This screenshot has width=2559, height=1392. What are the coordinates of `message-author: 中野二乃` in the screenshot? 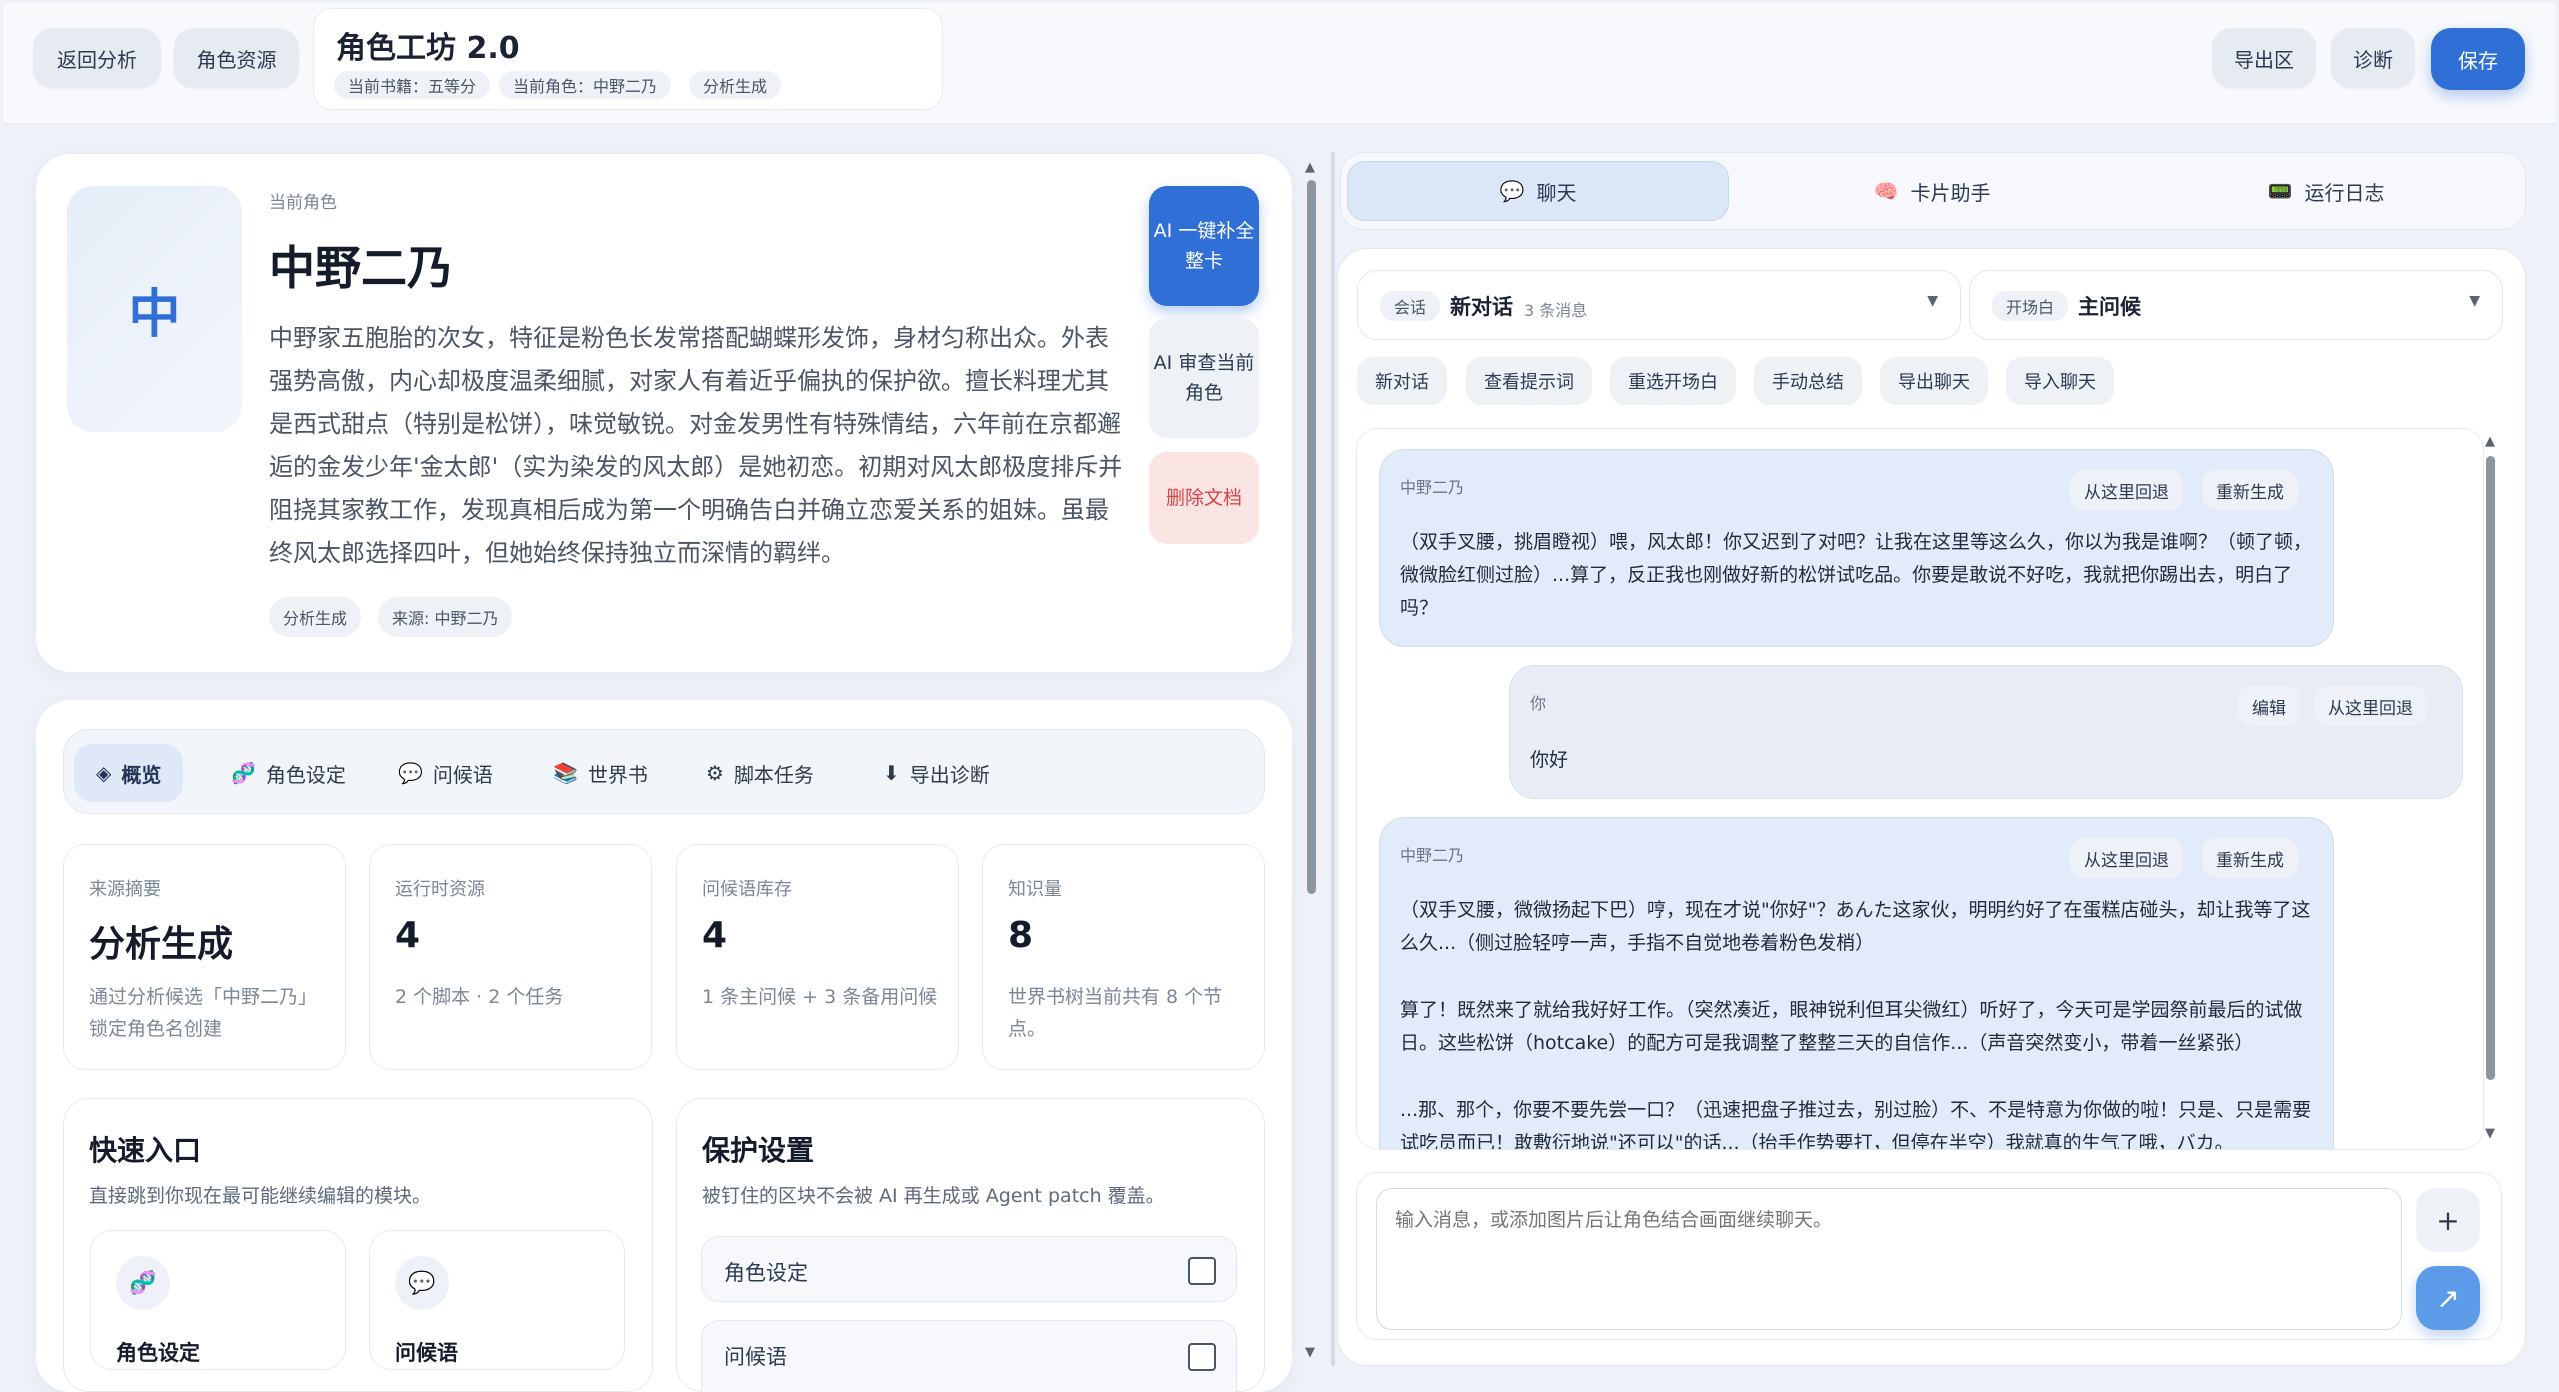 It's located at (1432, 855).